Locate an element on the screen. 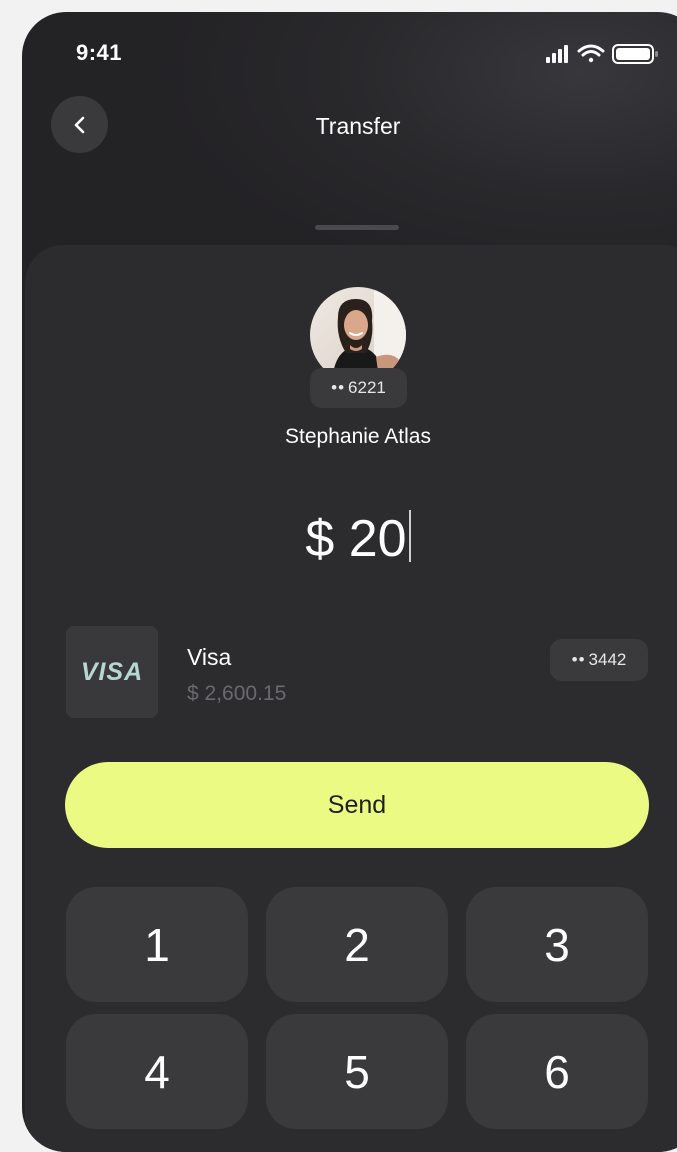  recipient-account-chip: •• 6221 is located at coordinates (358, 388).